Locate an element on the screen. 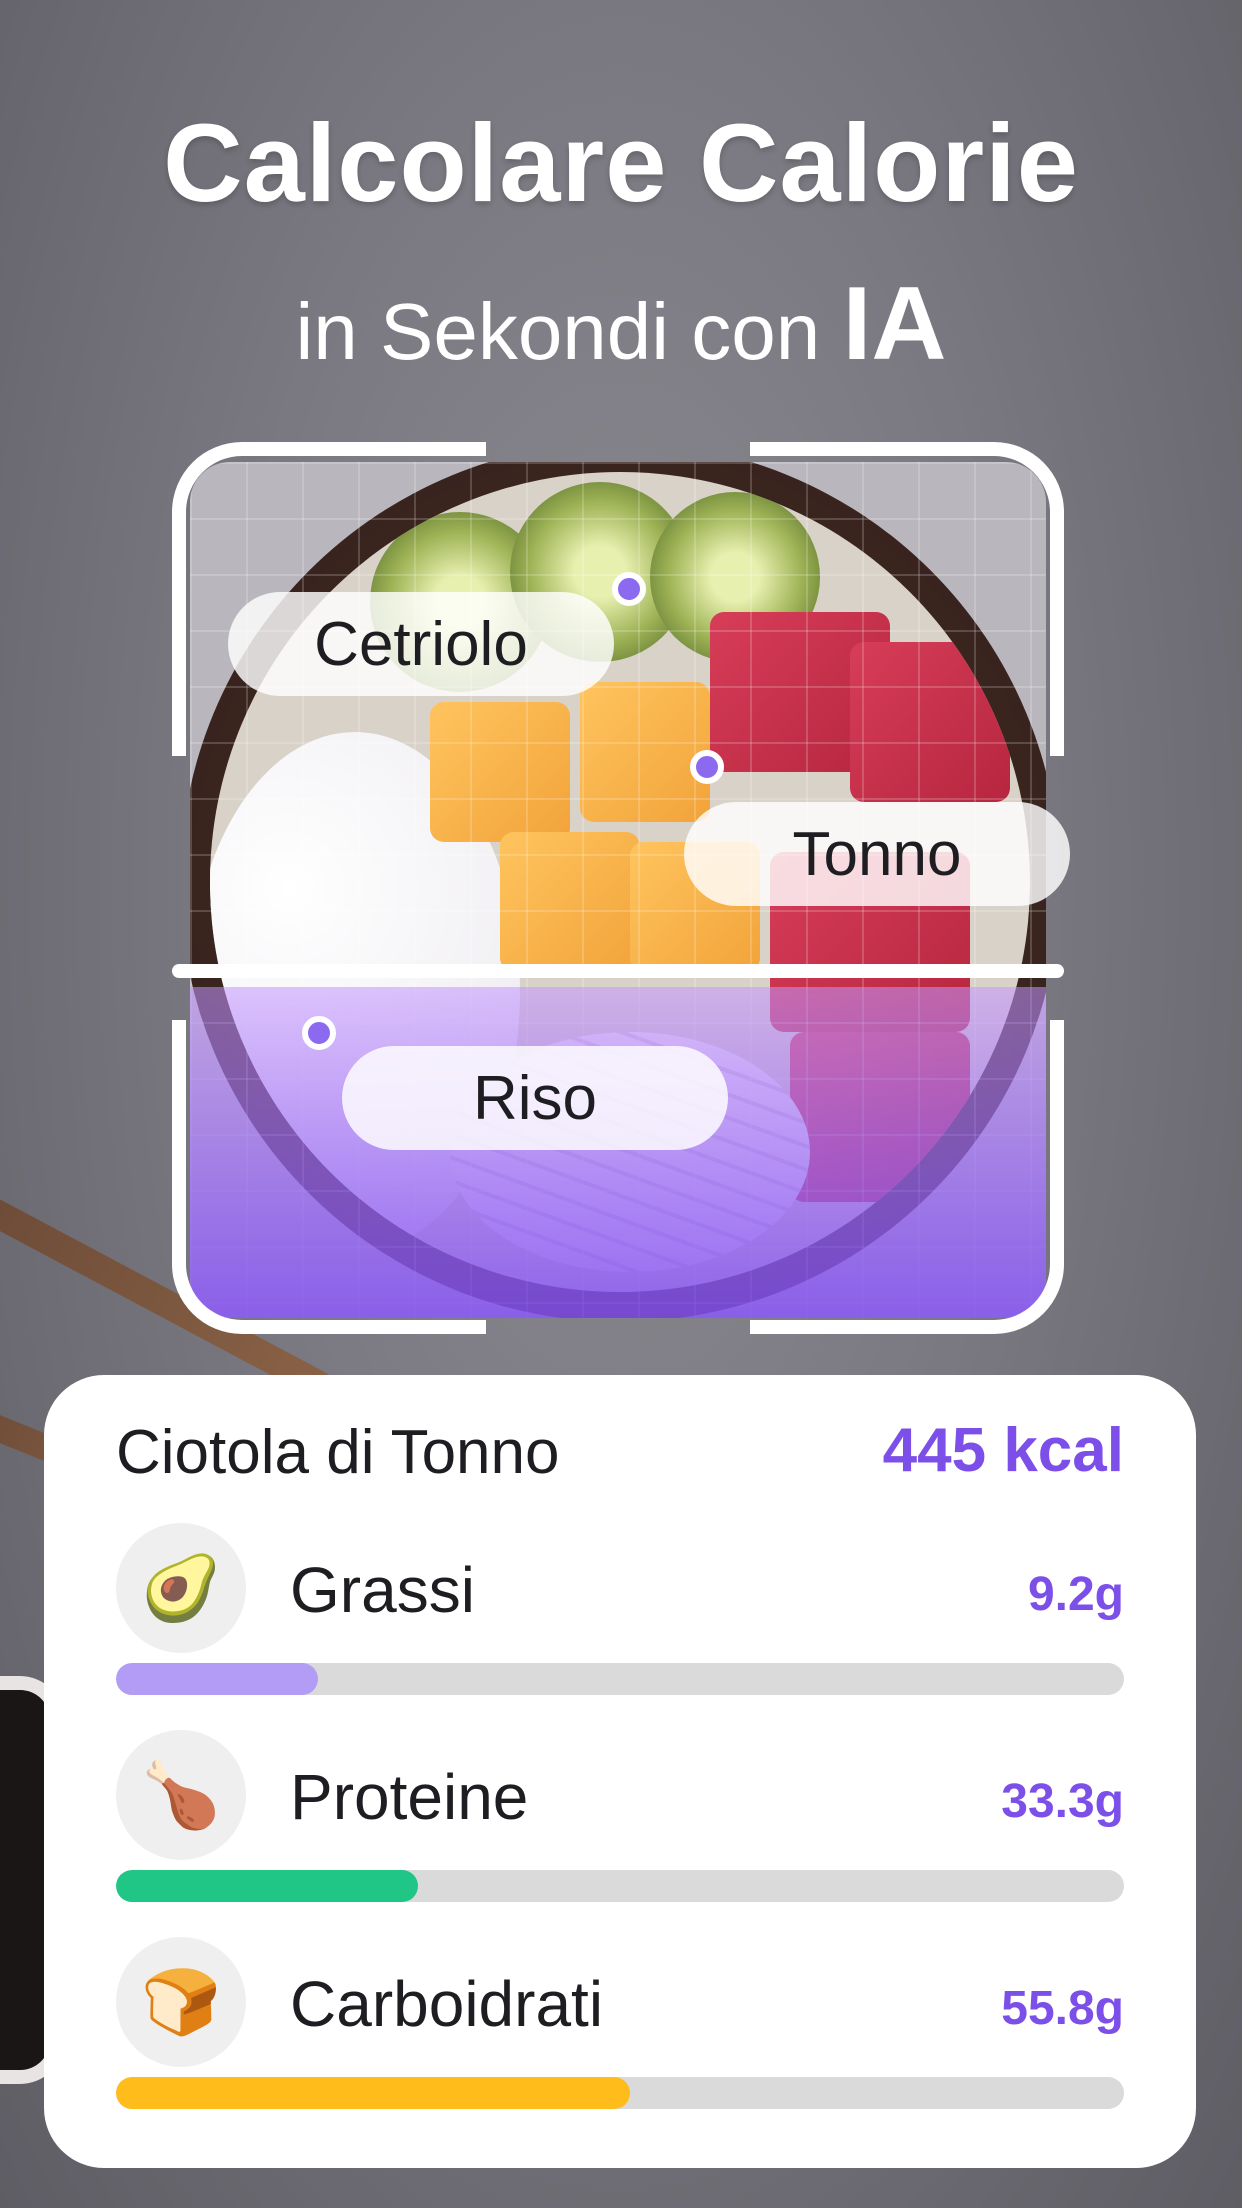 Image resolution: width=1242 pixels, height=2208 pixels. macro-value: 9.2g is located at coordinates (1075, 1594).